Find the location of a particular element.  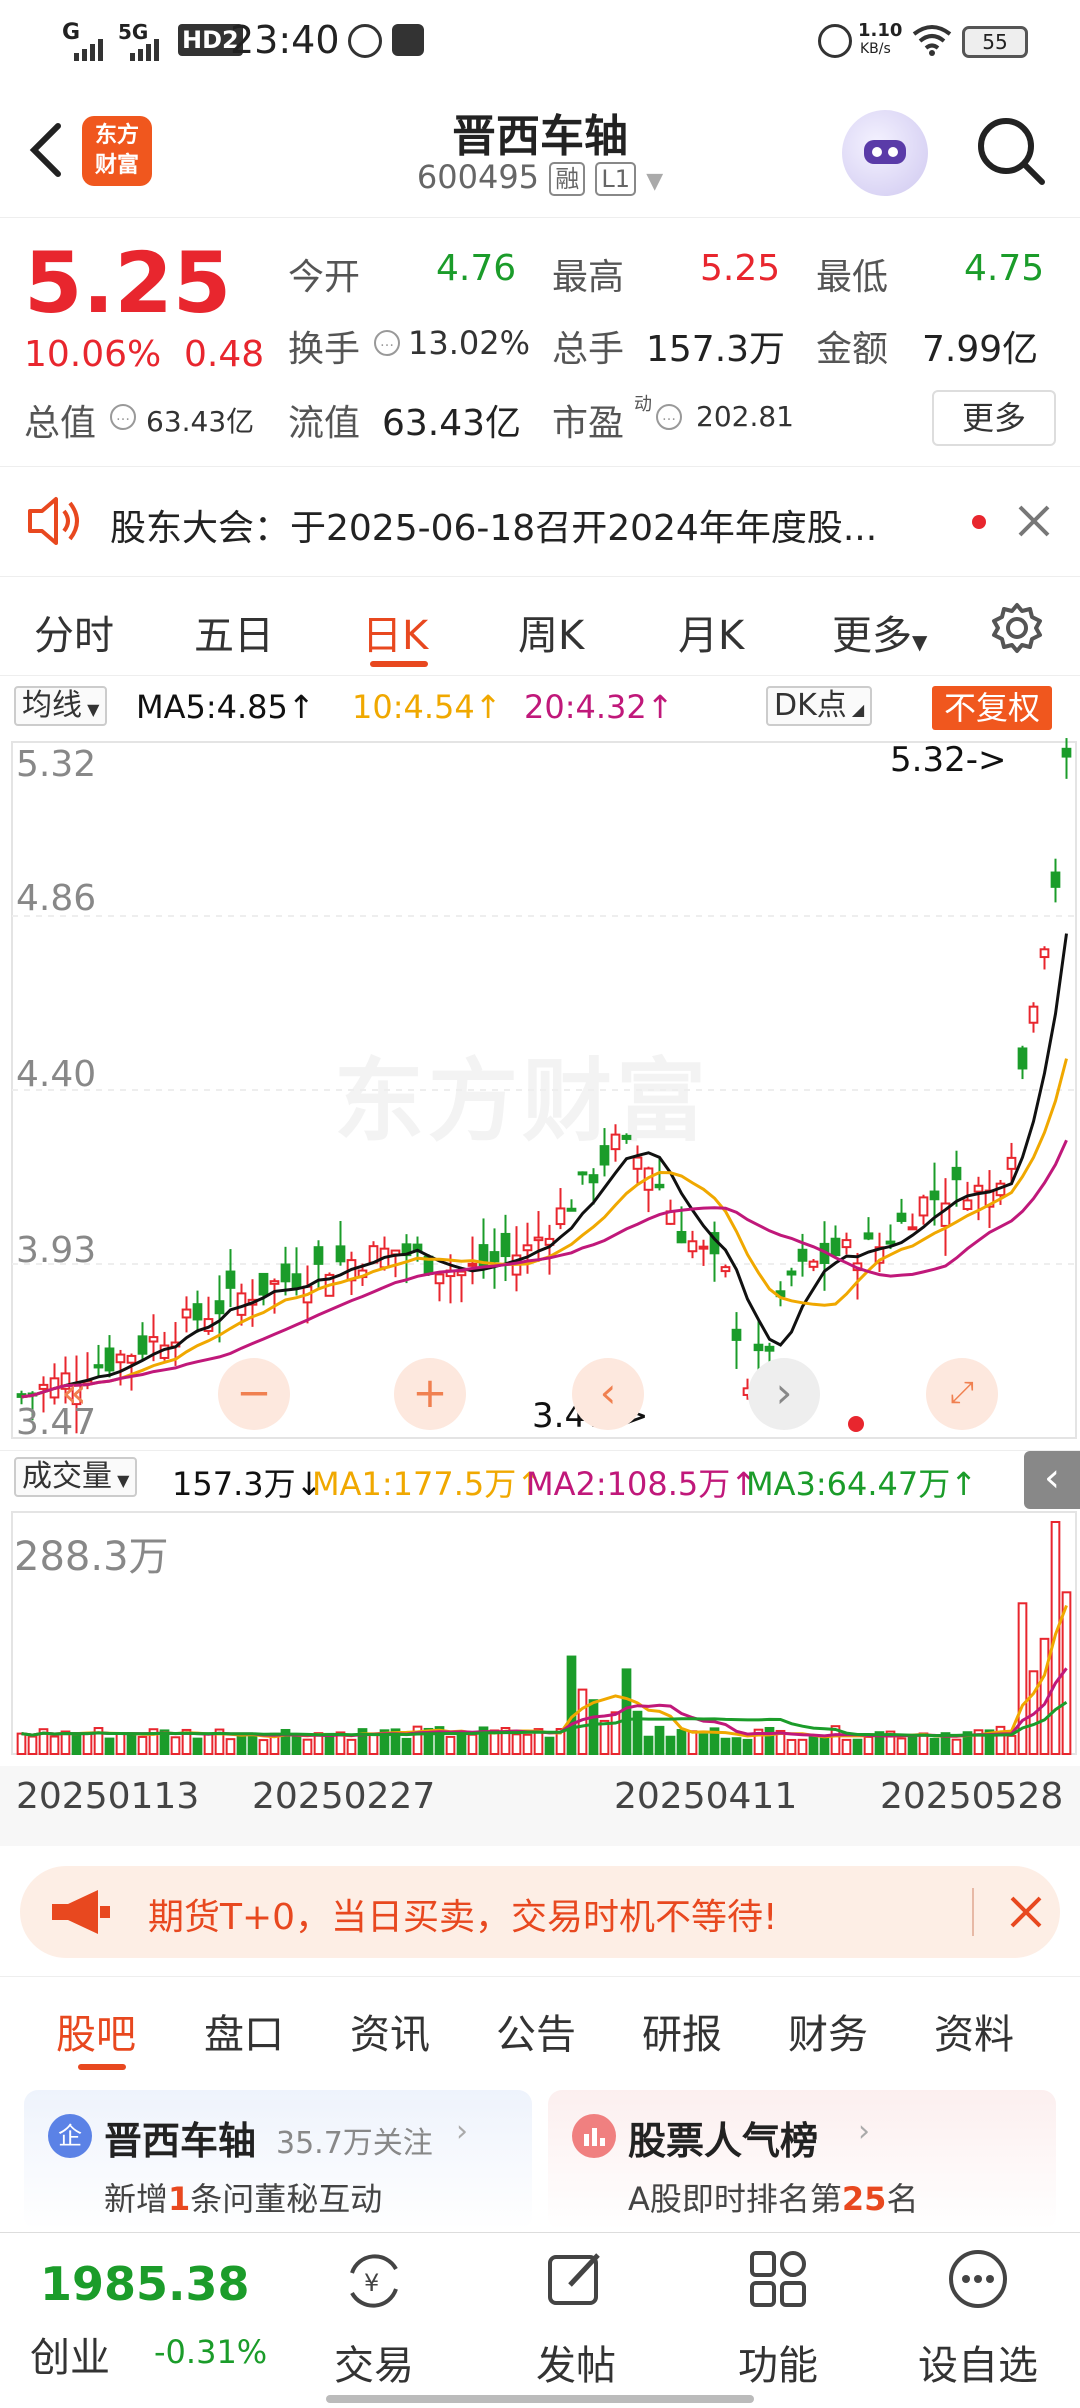

tab-more: 更多▼ is located at coordinates (879, 632).